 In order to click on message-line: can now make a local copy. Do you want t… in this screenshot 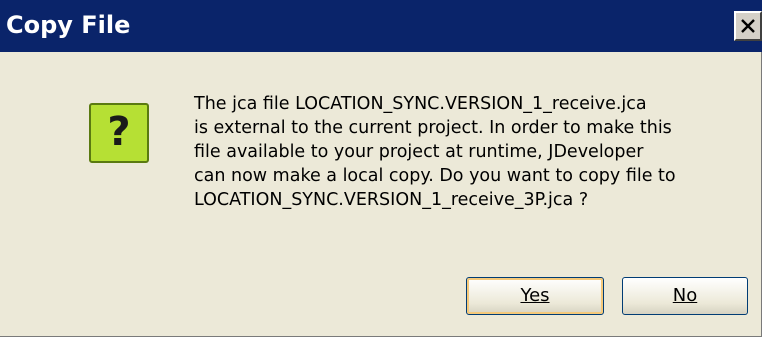, I will do `click(435, 176)`.